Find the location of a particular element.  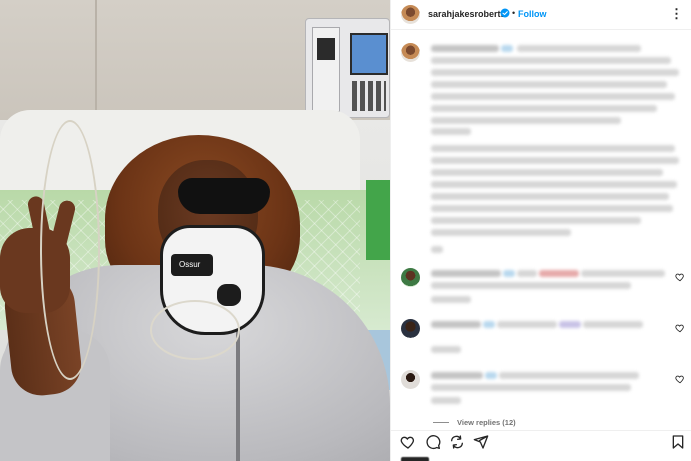

more-options-icon: ⋮ is located at coordinates (676, 14).